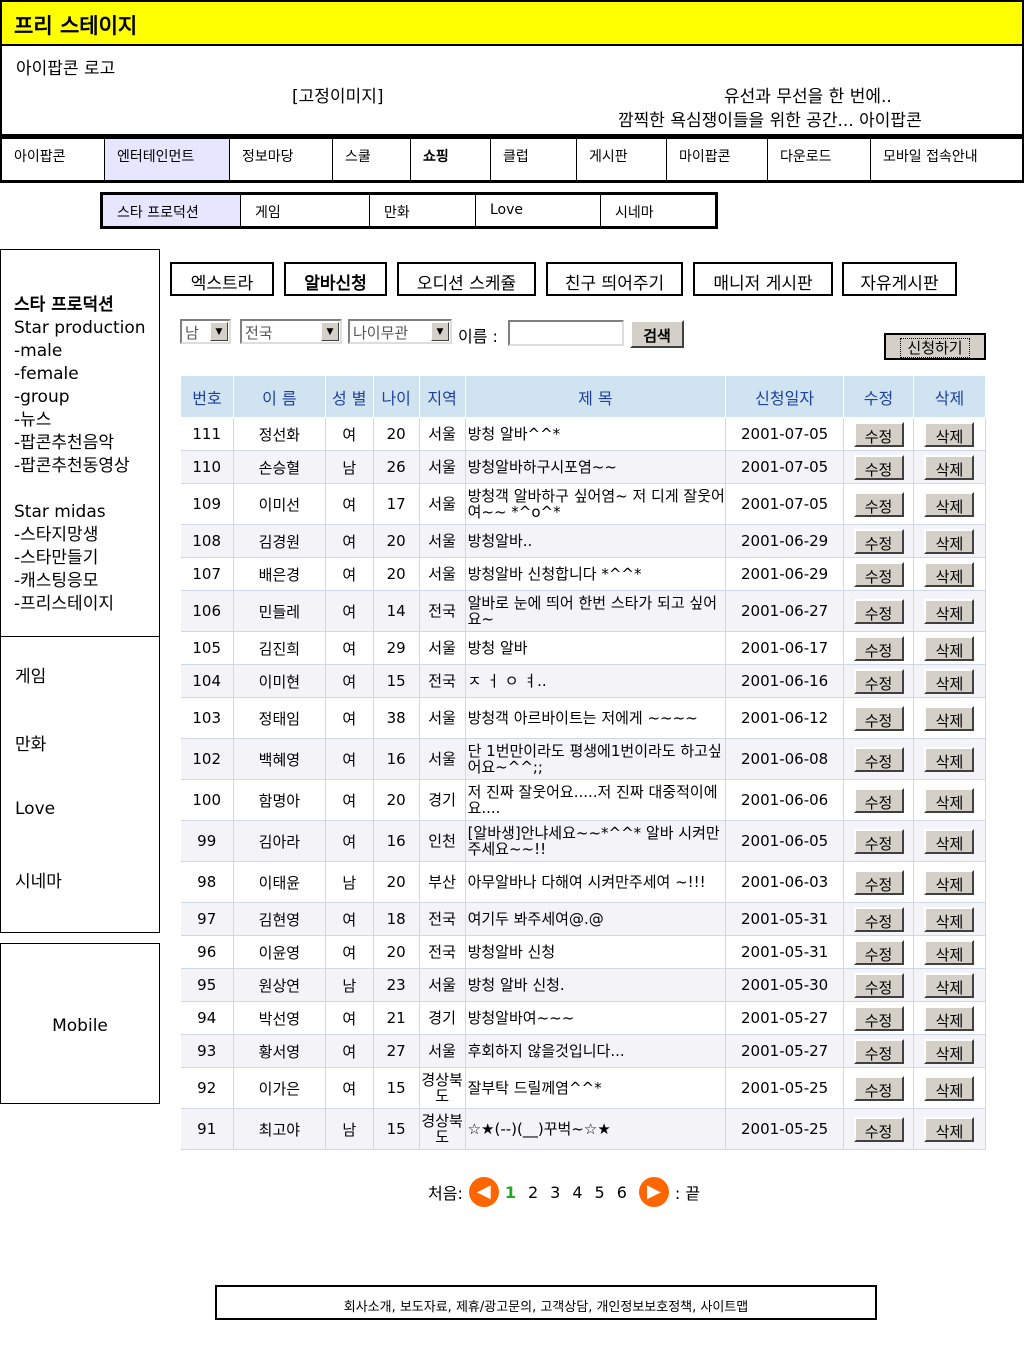 This screenshot has height=1365, width=1024. Describe the element at coordinates (657, 334) in the screenshot. I see `search-button: 검색` at that location.